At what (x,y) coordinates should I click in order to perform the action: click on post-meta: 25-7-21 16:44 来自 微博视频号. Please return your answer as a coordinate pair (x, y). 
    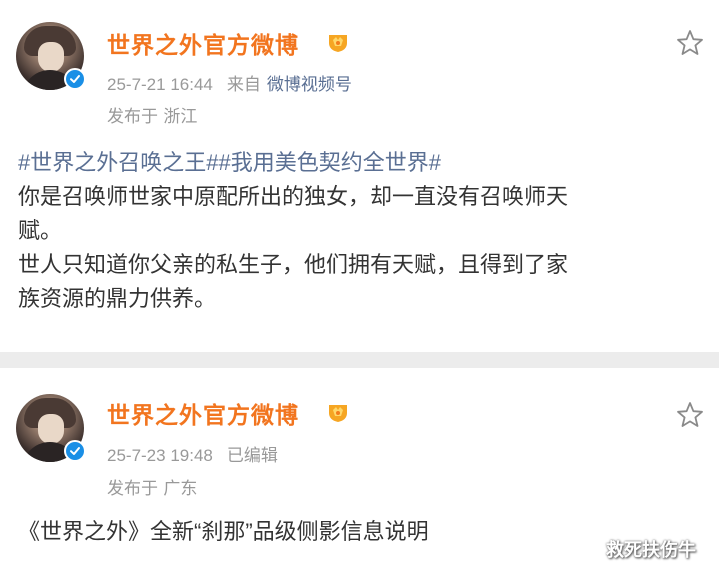
    Looking at the image, I should click on (229, 82).